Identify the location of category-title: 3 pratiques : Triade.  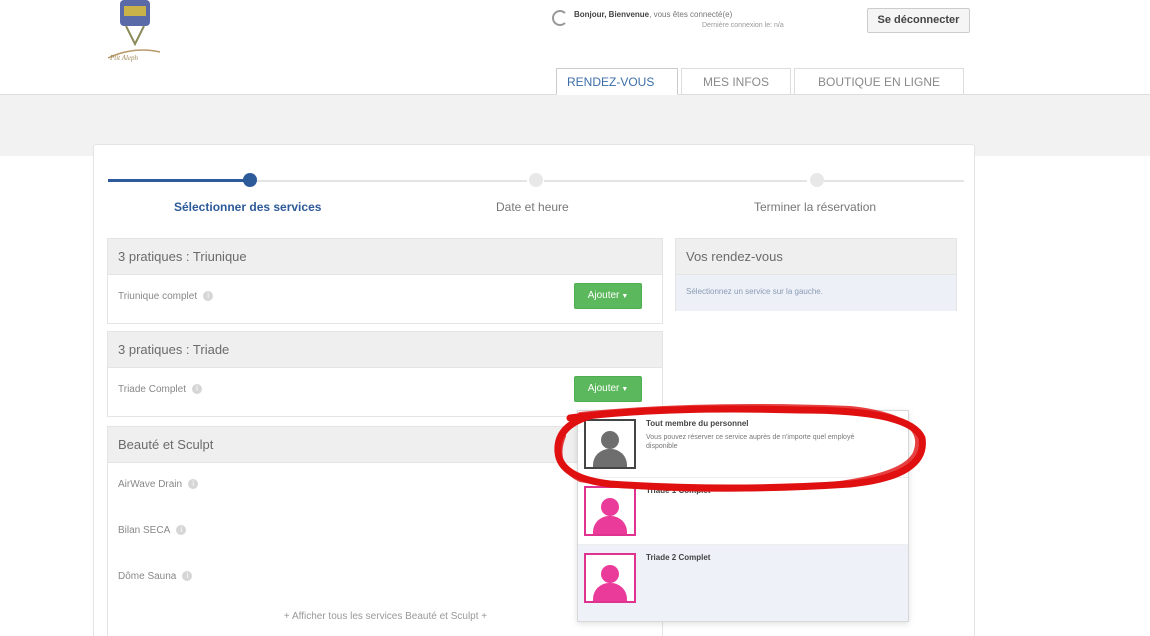
(385, 350).